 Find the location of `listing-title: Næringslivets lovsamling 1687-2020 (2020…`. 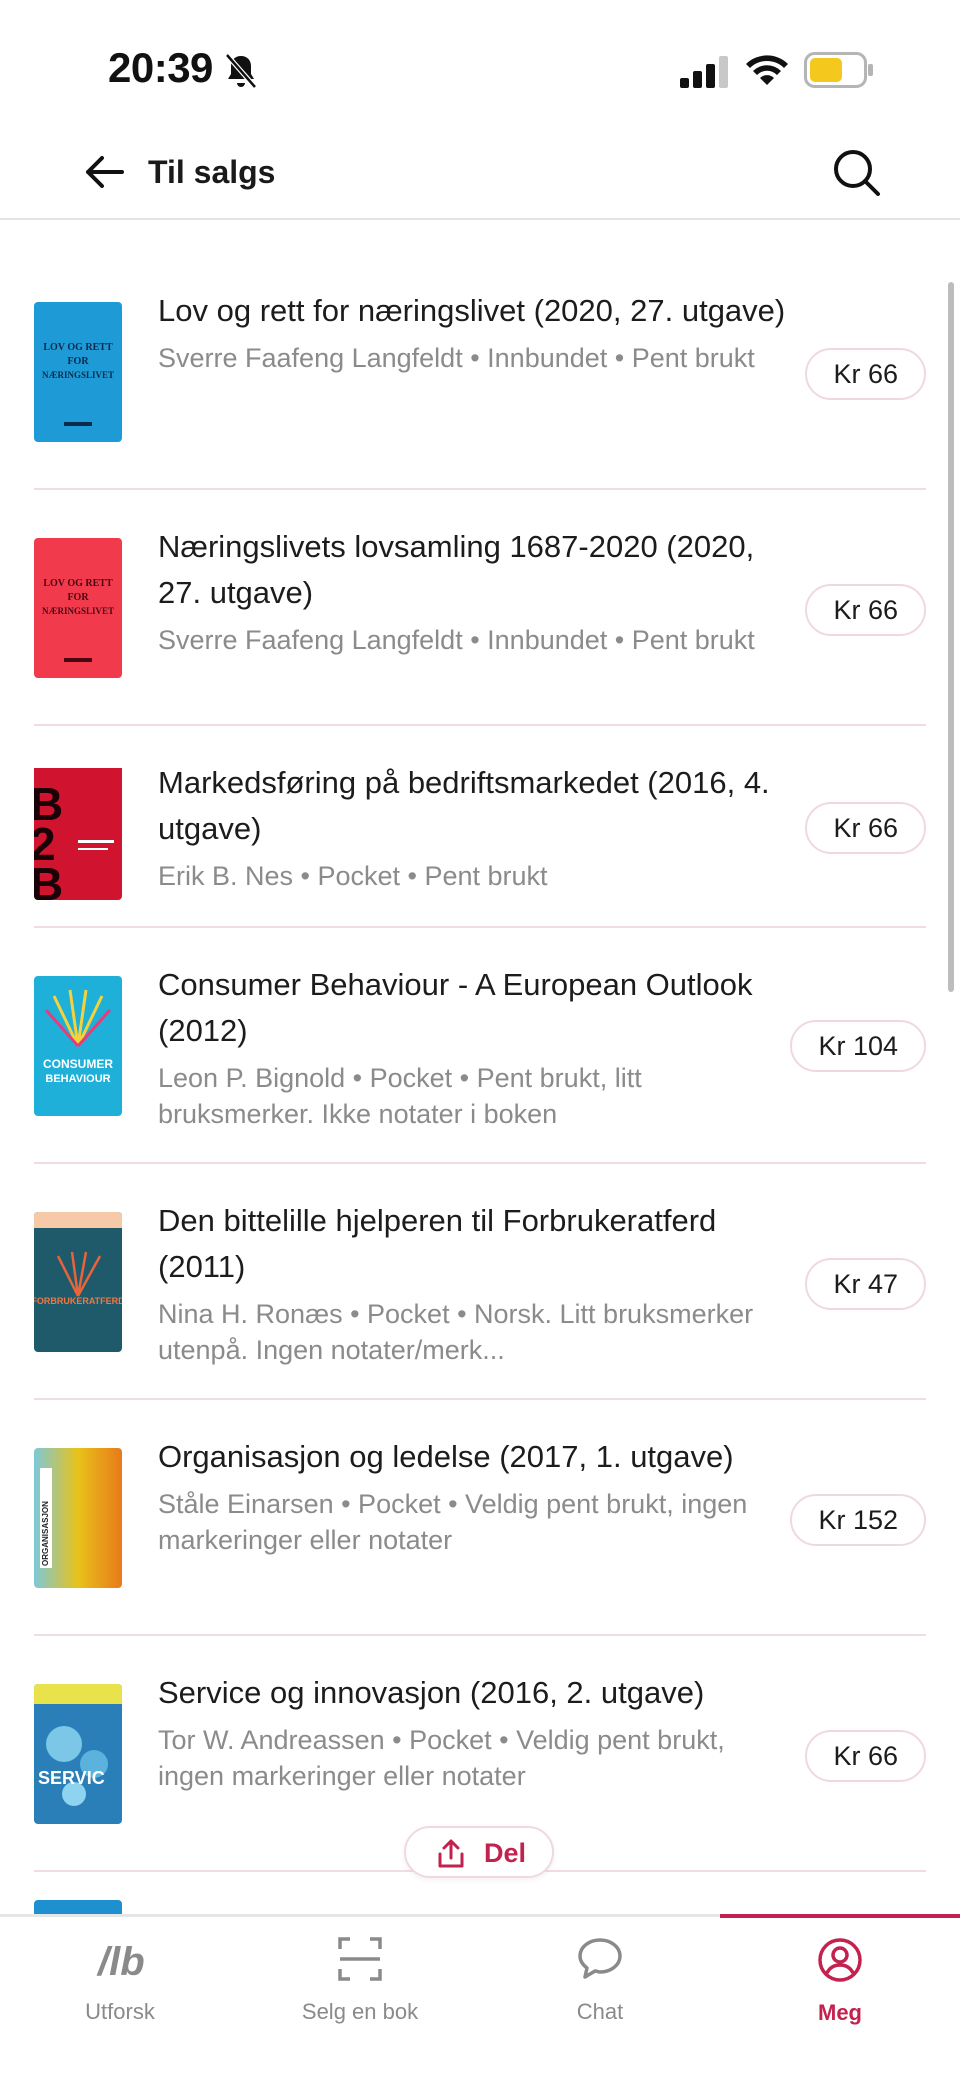

listing-title: Næringslivets lovsamling 1687-2020 (2020… is located at coordinates (456, 569).